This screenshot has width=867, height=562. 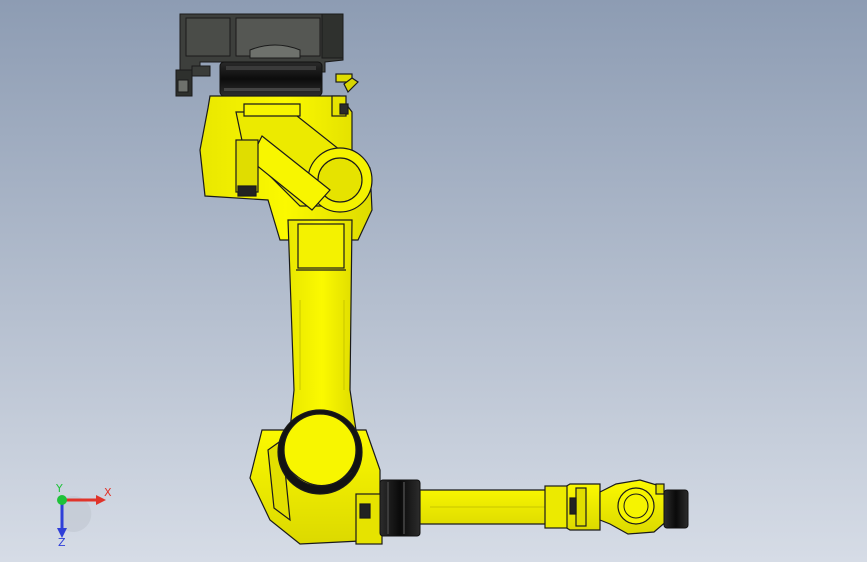 What do you see at coordinates (80, 513) in the screenshot?
I see `axis-triad-icon: X Y Z` at bounding box center [80, 513].